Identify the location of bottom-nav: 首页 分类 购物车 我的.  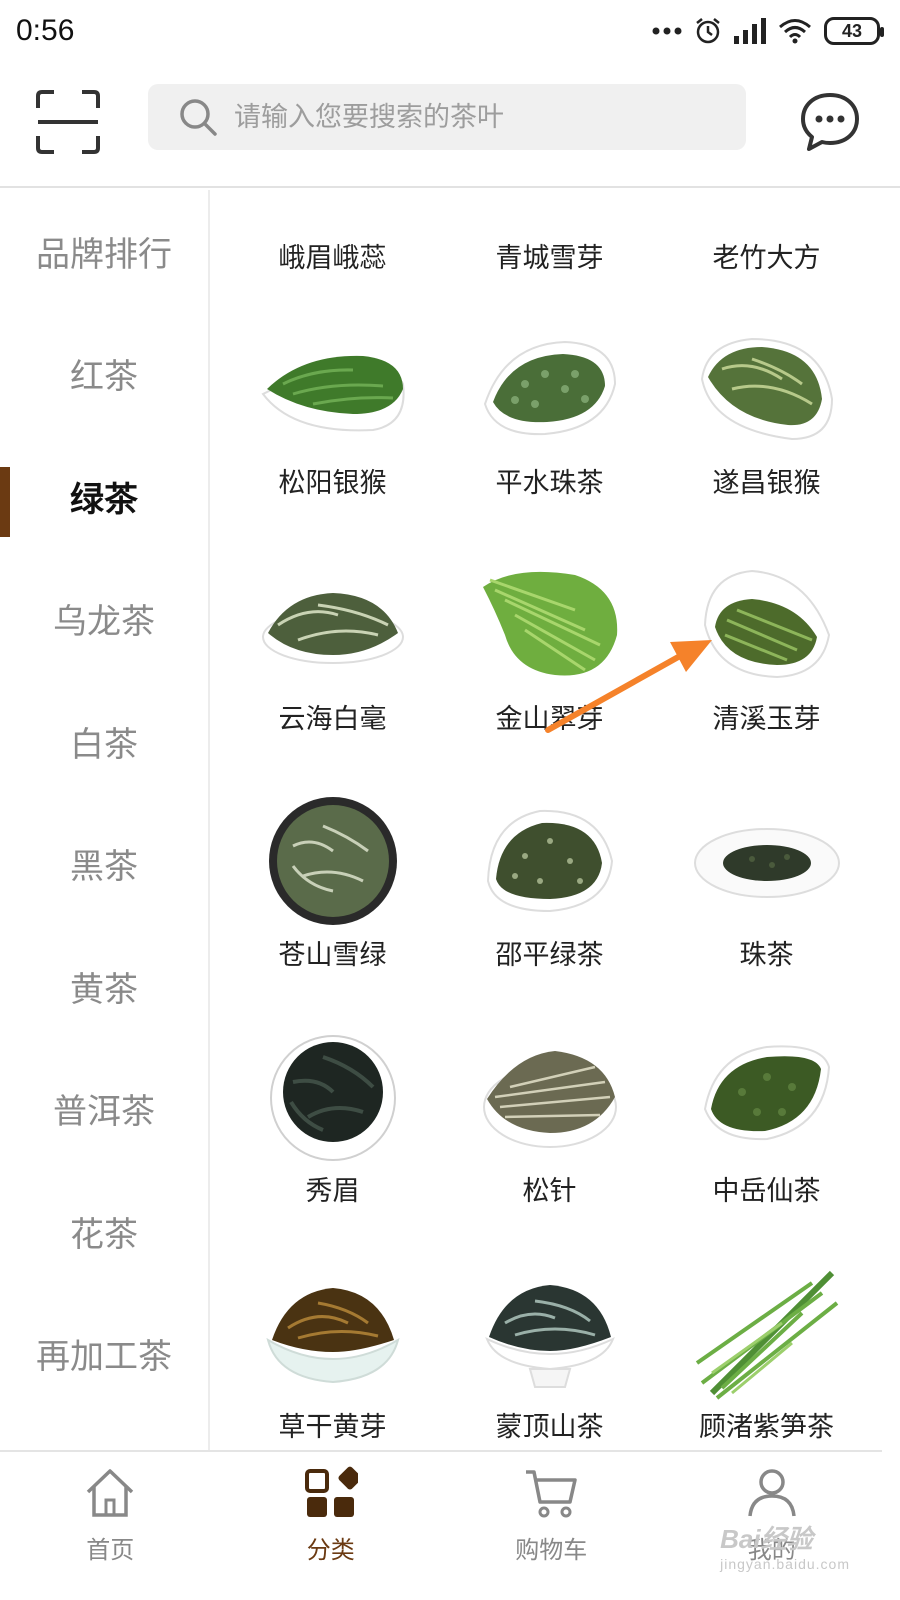
(441, 1525).